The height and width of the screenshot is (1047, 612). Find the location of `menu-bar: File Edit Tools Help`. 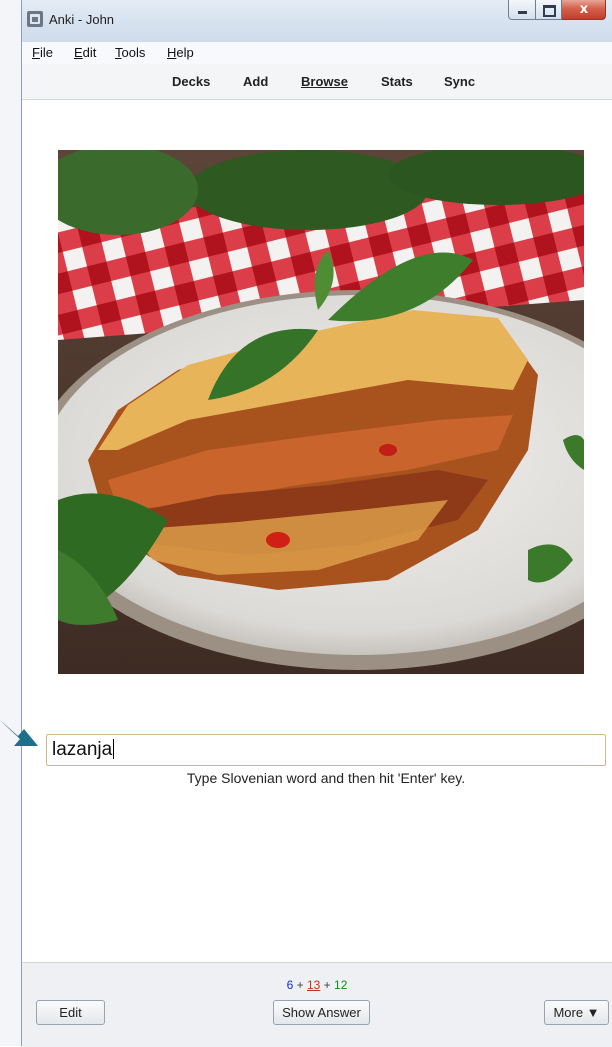

menu-bar: File Edit Tools Help is located at coordinates (317, 53).